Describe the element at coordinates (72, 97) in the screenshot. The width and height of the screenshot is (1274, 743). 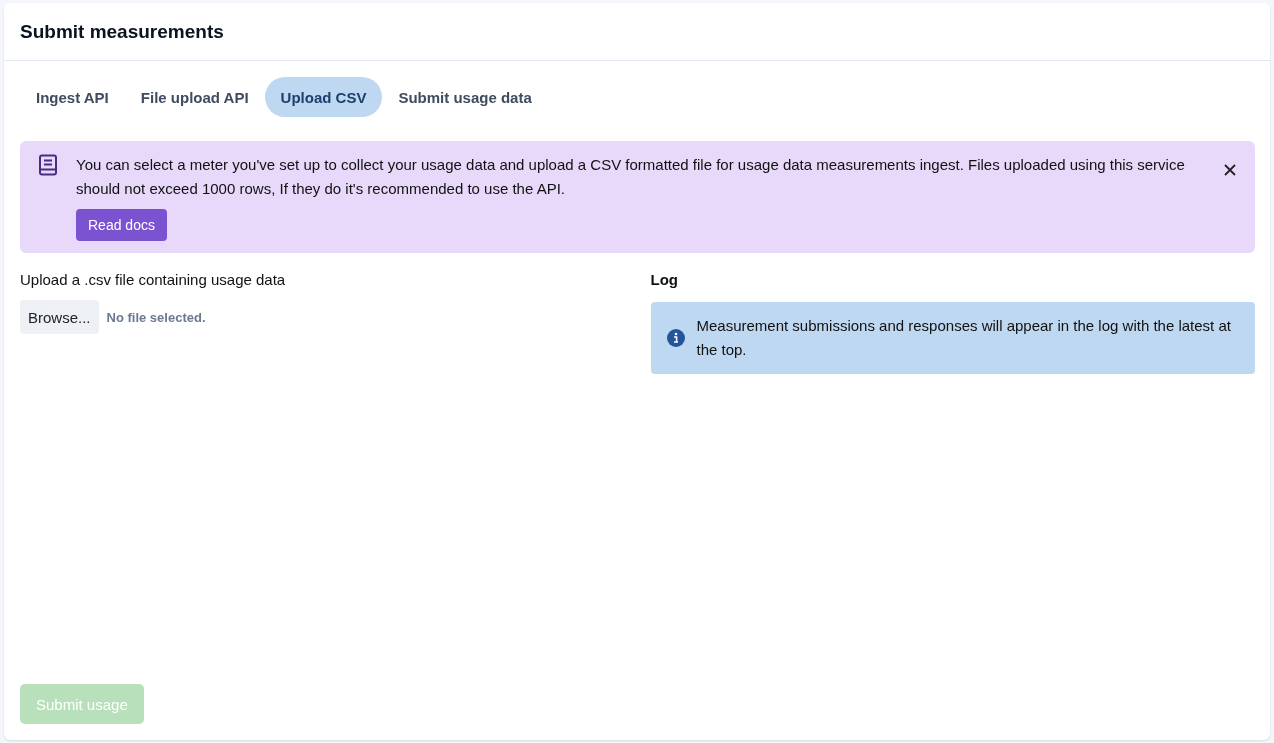
I see `tab: Ingest API` at that location.